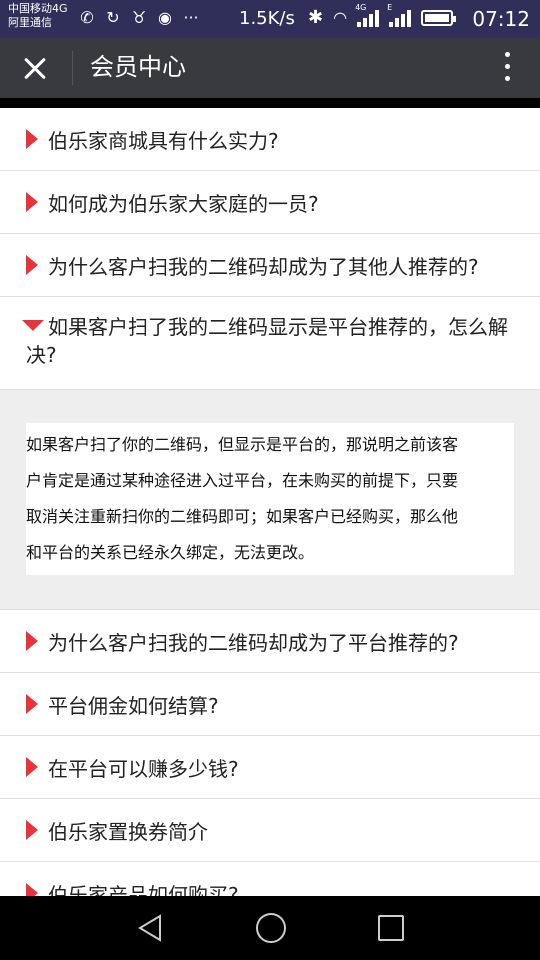 This screenshot has height=960, width=540. What do you see at coordinates (242, 516) in the screenshot?
I see `answer-line: 取消关注重新扫你的二维码即可；如果客户已经购买，那么他` at bounding box center [242, 516].